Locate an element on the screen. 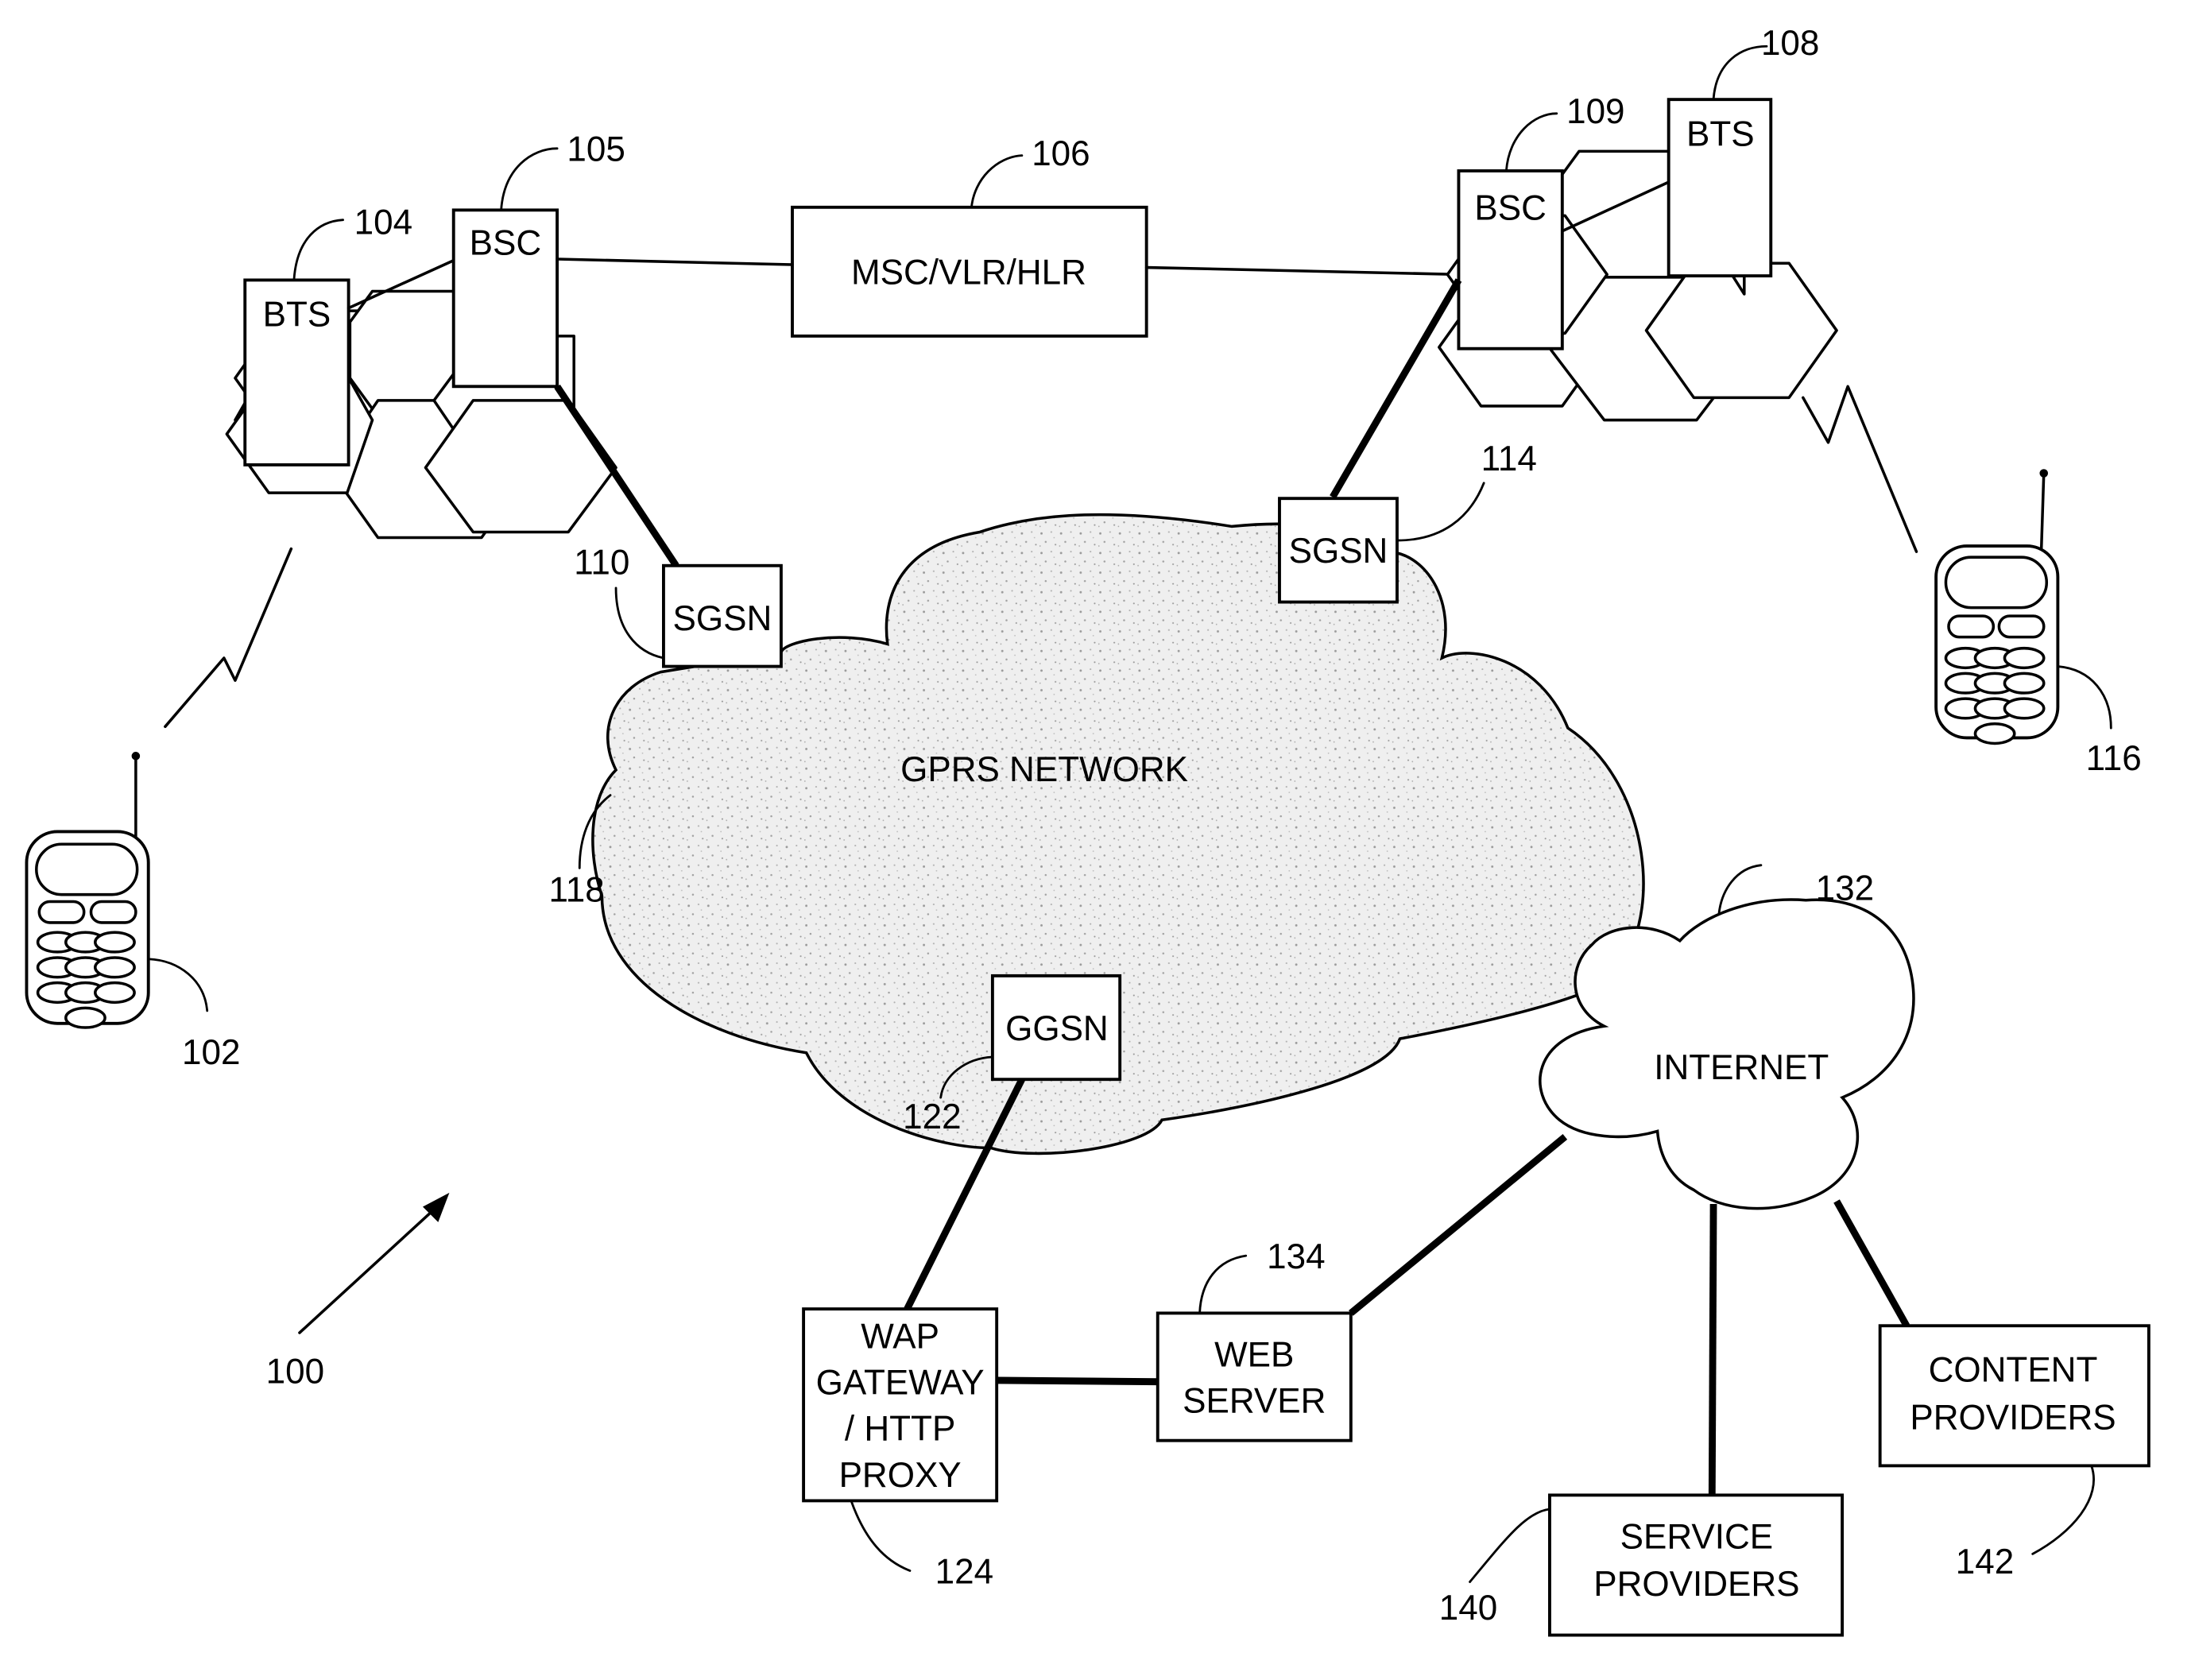 The image size is (2195, 1680). wireless-link-icon-right is located at coordinates (1860, 469).